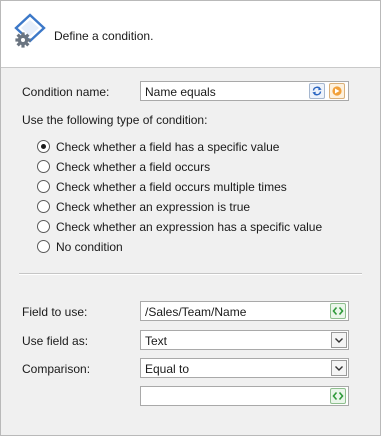 The height and width of the screenshot is (436, 381). I want to click on comparison-select: Equal to, so click(244, 368).